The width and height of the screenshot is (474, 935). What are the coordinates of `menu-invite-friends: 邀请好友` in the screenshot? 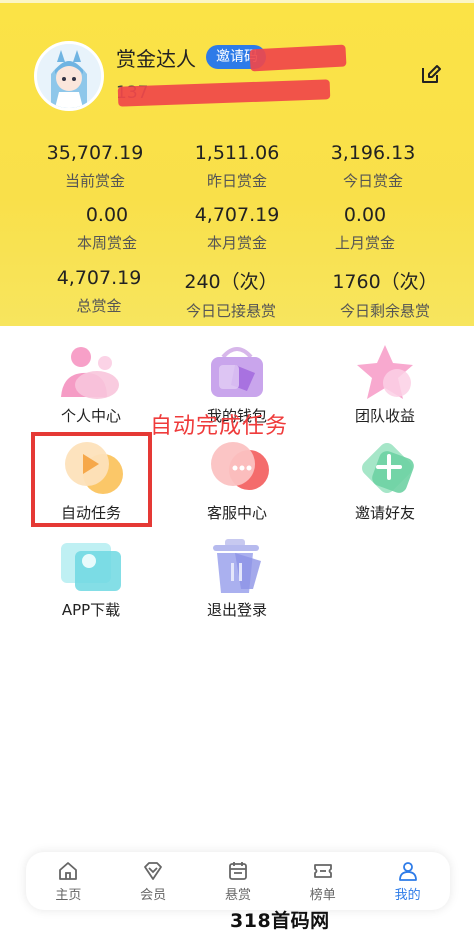 It's located at (385, 481).